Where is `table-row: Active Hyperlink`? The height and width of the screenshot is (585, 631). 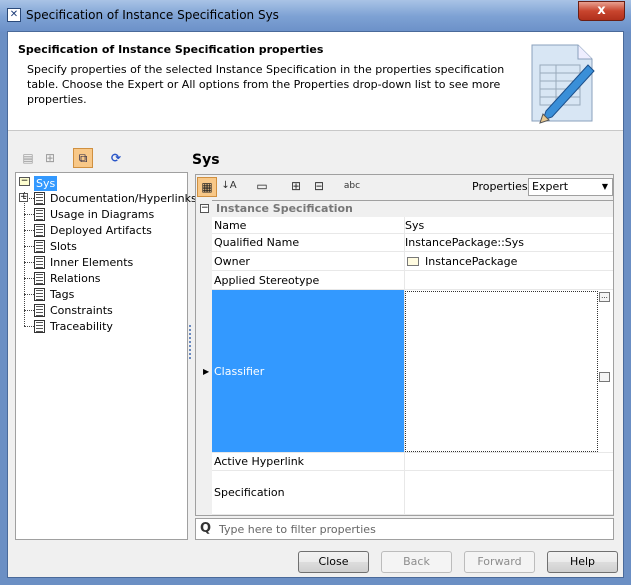 table-row: Active Hyperlink is located at coordinates (412, 462).